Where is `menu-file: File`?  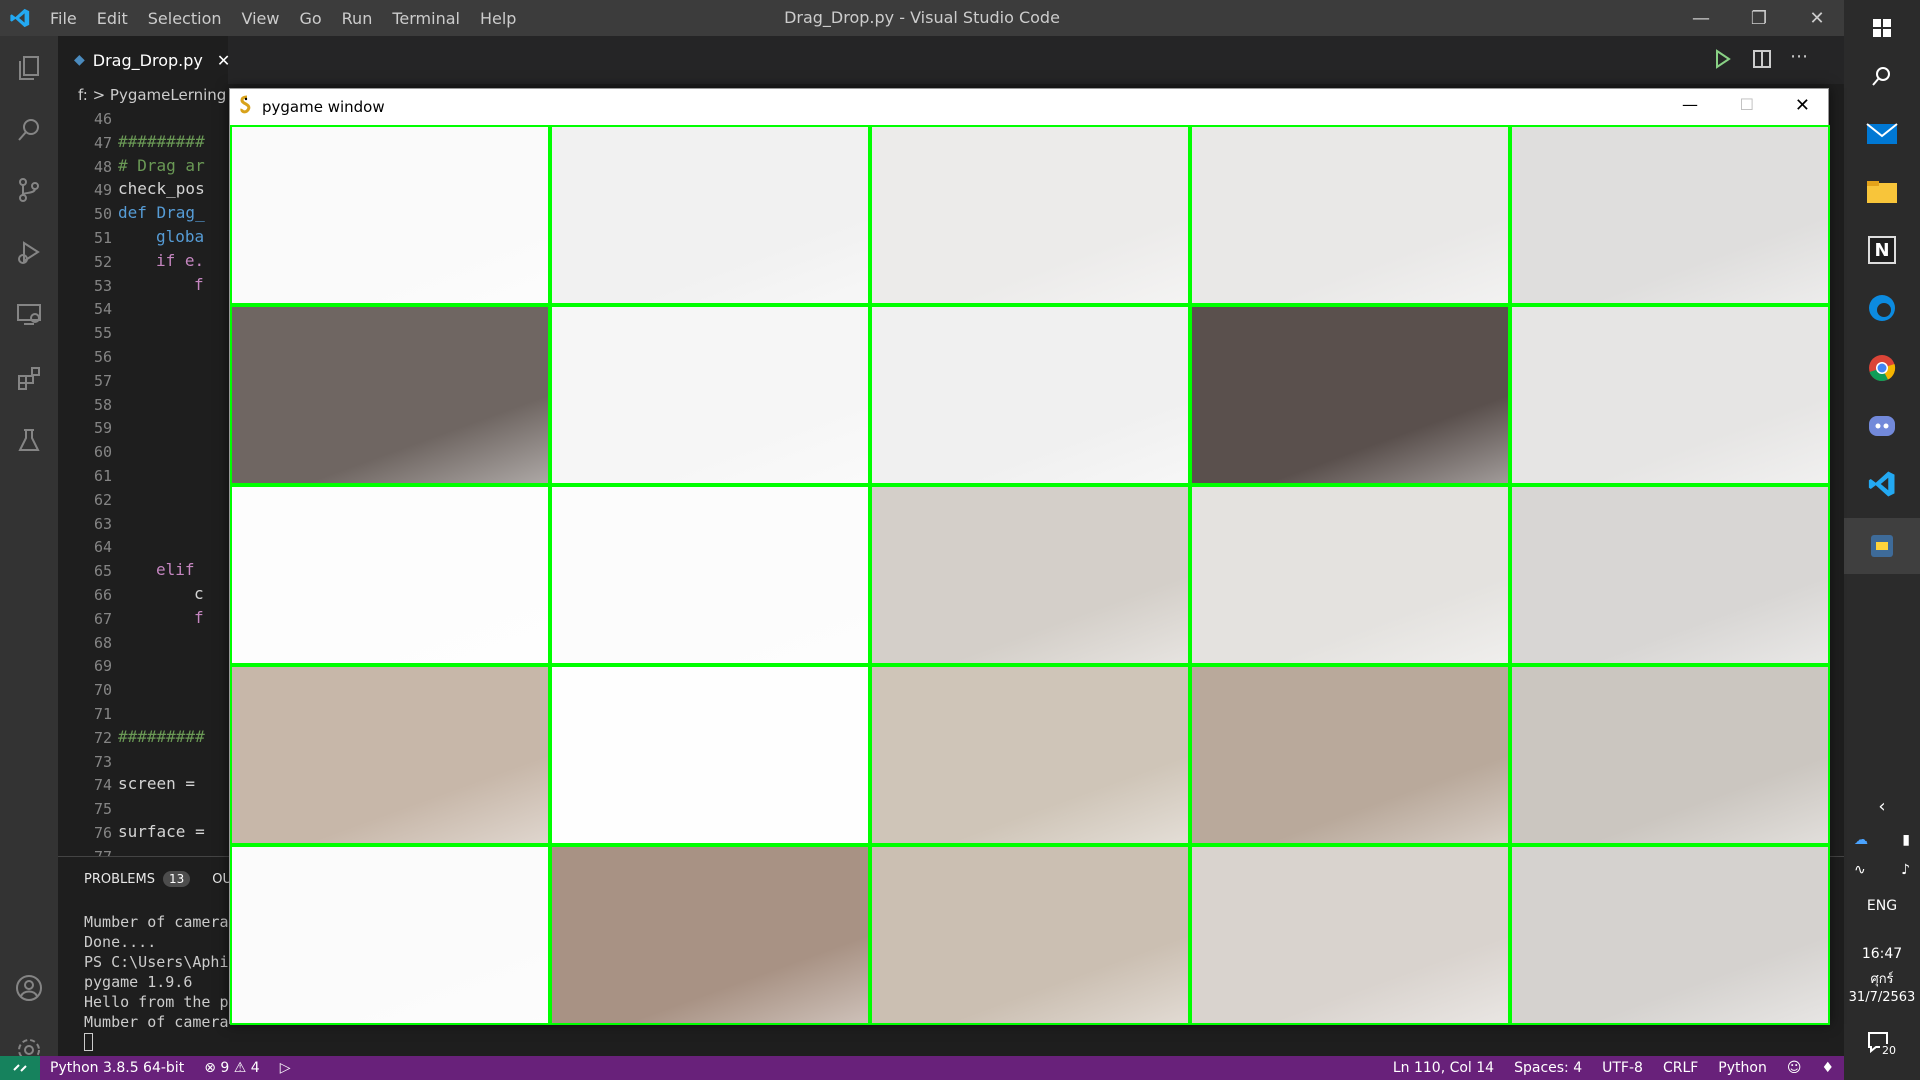 menu-file: File is located at coordinates (63, 18).